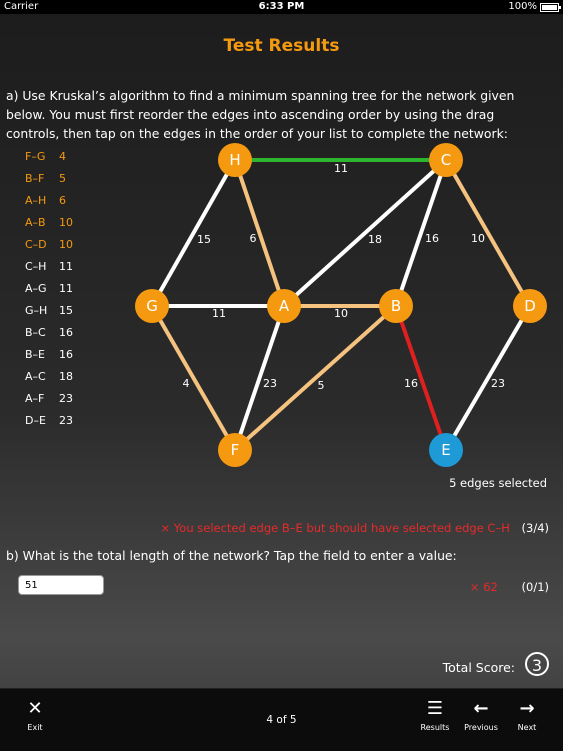 This screenshot has width=563, height=751. Describe the element at coordinates (535, 587) in the screenshot. I see `feedback-b-score: (0/1)` at that location.